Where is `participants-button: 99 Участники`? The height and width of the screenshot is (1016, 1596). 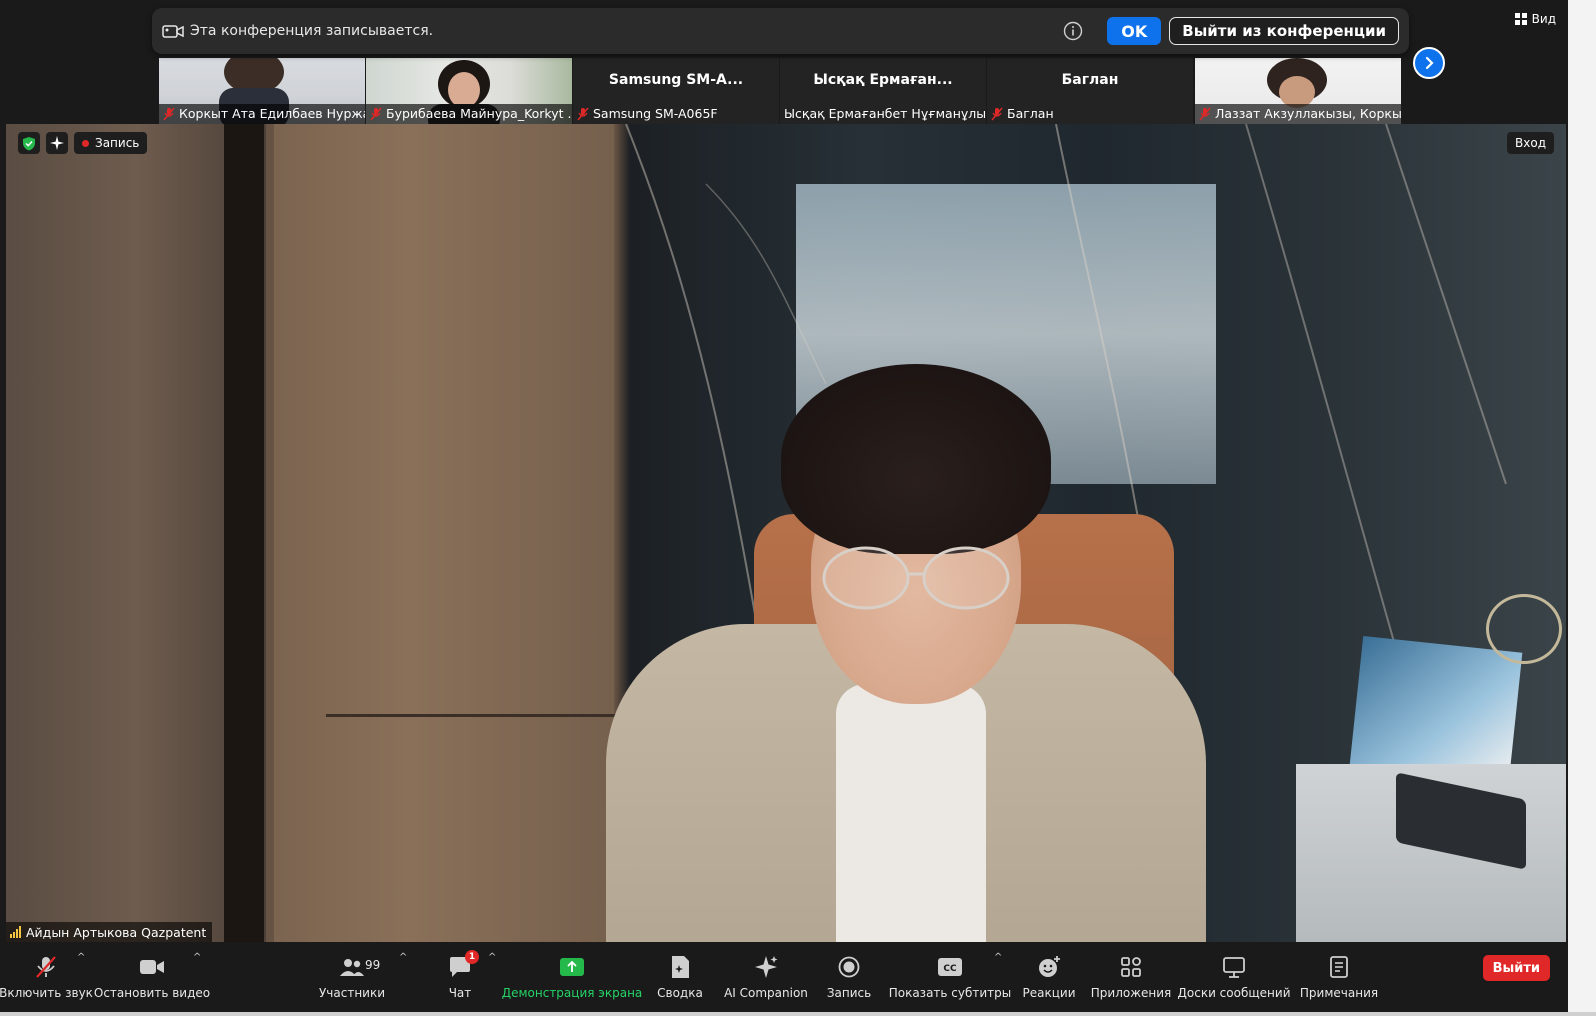
participants-button: 99 Участники is located at coordinates (352, 971).